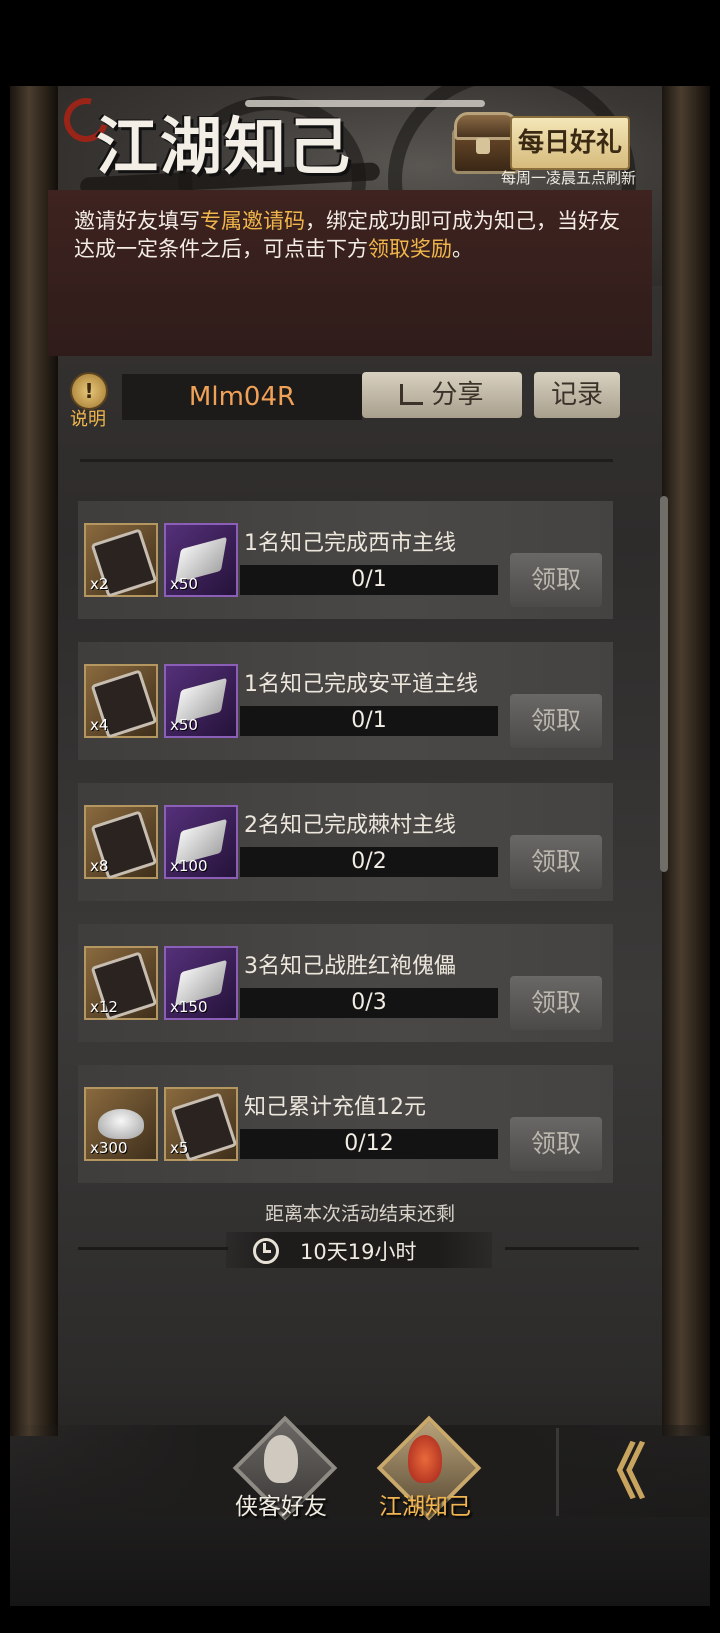 The height and width of the screenshot is (1633, 720). I want to click on task-progress-bar: 0/3, so click(369, 1003).